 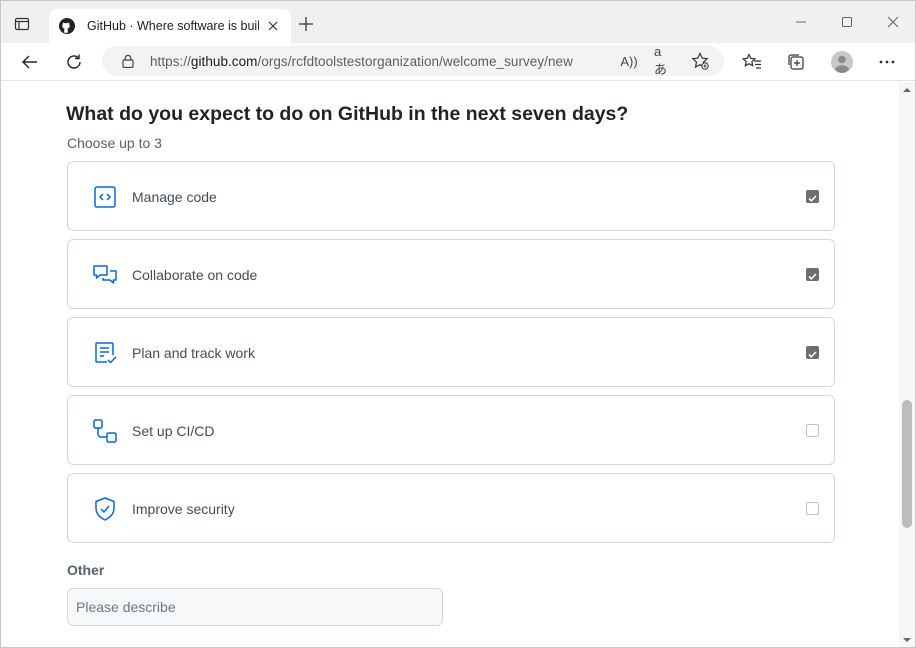 What do you see at coordinates (105, 197) in the screenshot?
I see `code-icon` at bounding box center [105, 197].